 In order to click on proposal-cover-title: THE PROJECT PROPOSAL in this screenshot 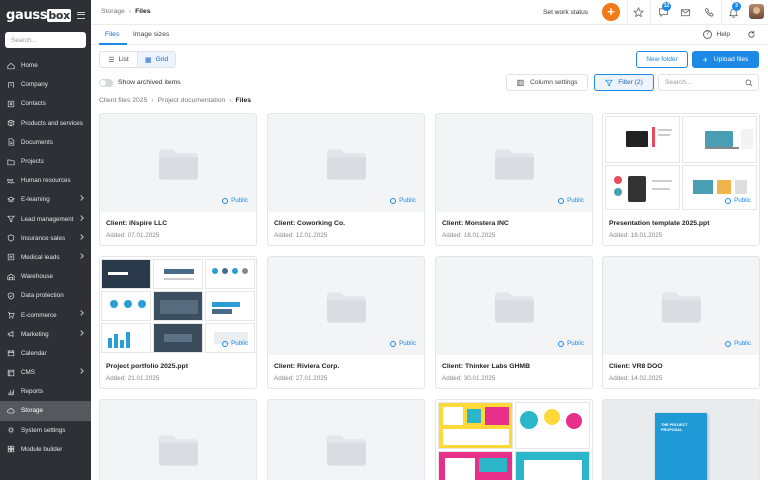, I will do `click(674, 427)`.